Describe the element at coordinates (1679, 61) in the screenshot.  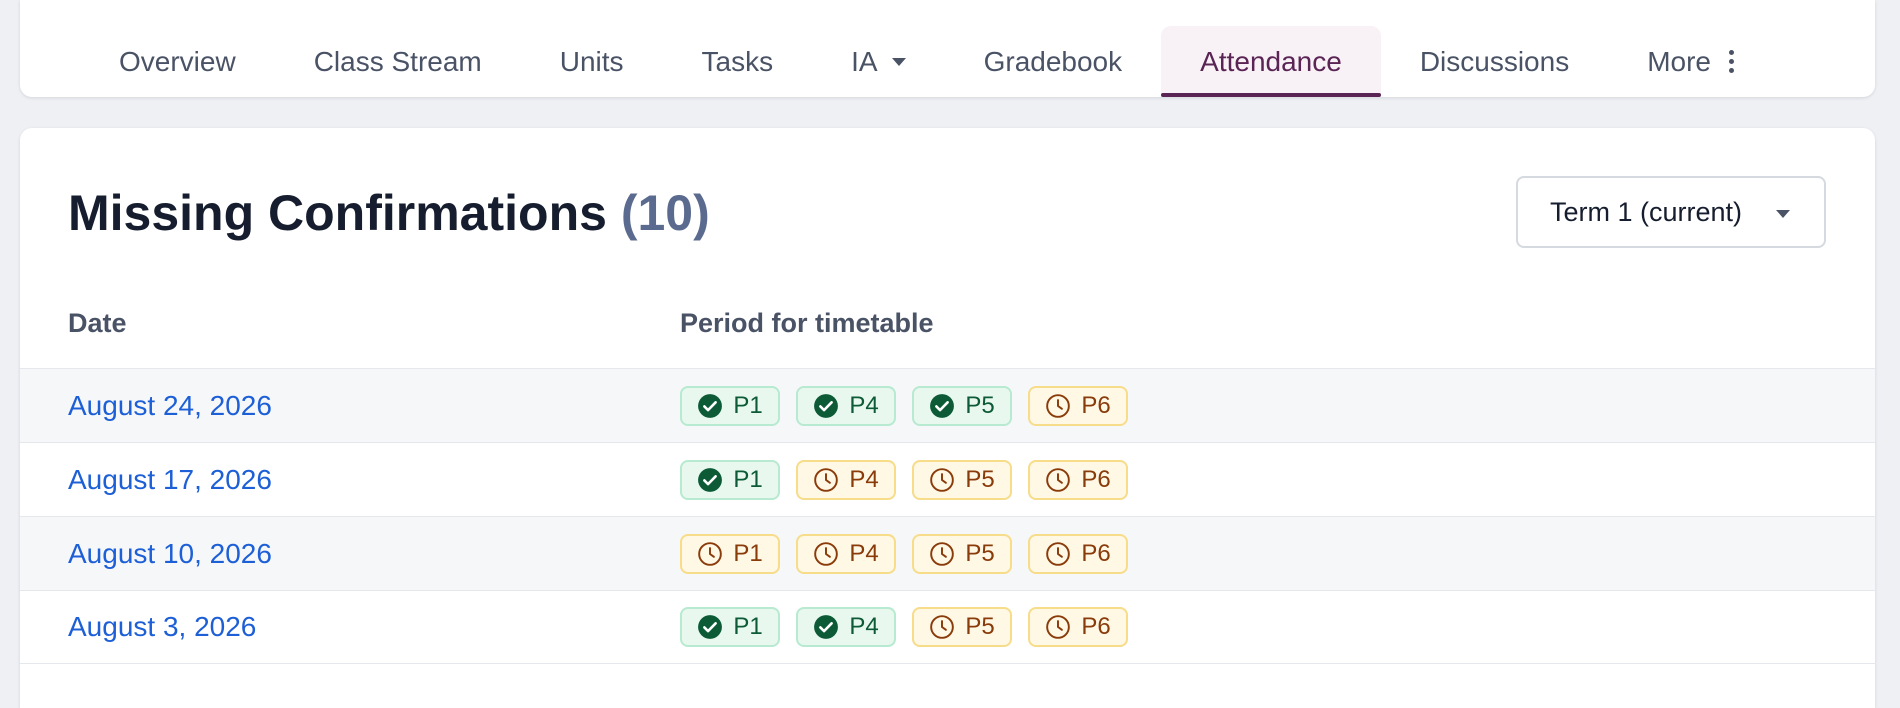
I see `tab-label: More` at that location.